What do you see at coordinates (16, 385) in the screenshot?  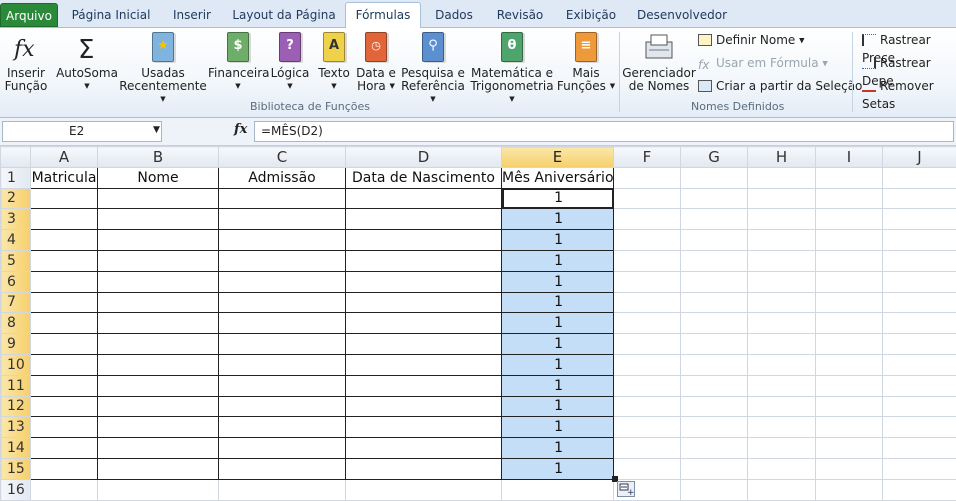 I see `row-header: 11` at bounding box center [16, 385].